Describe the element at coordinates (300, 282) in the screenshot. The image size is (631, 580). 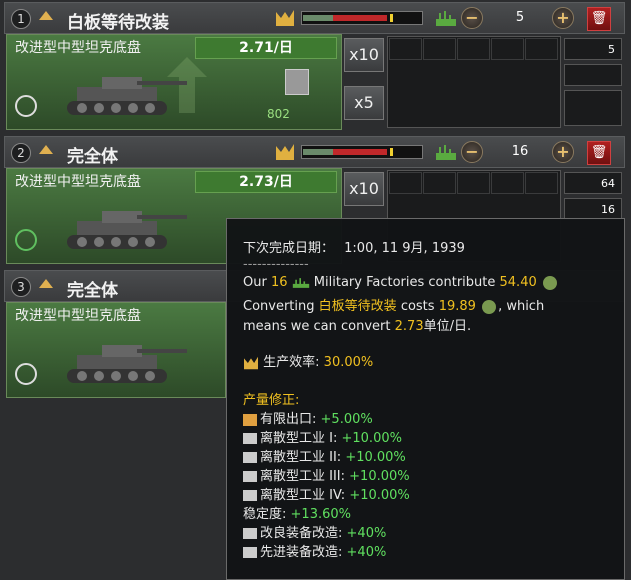
I see `military-factory-icon` at that location.